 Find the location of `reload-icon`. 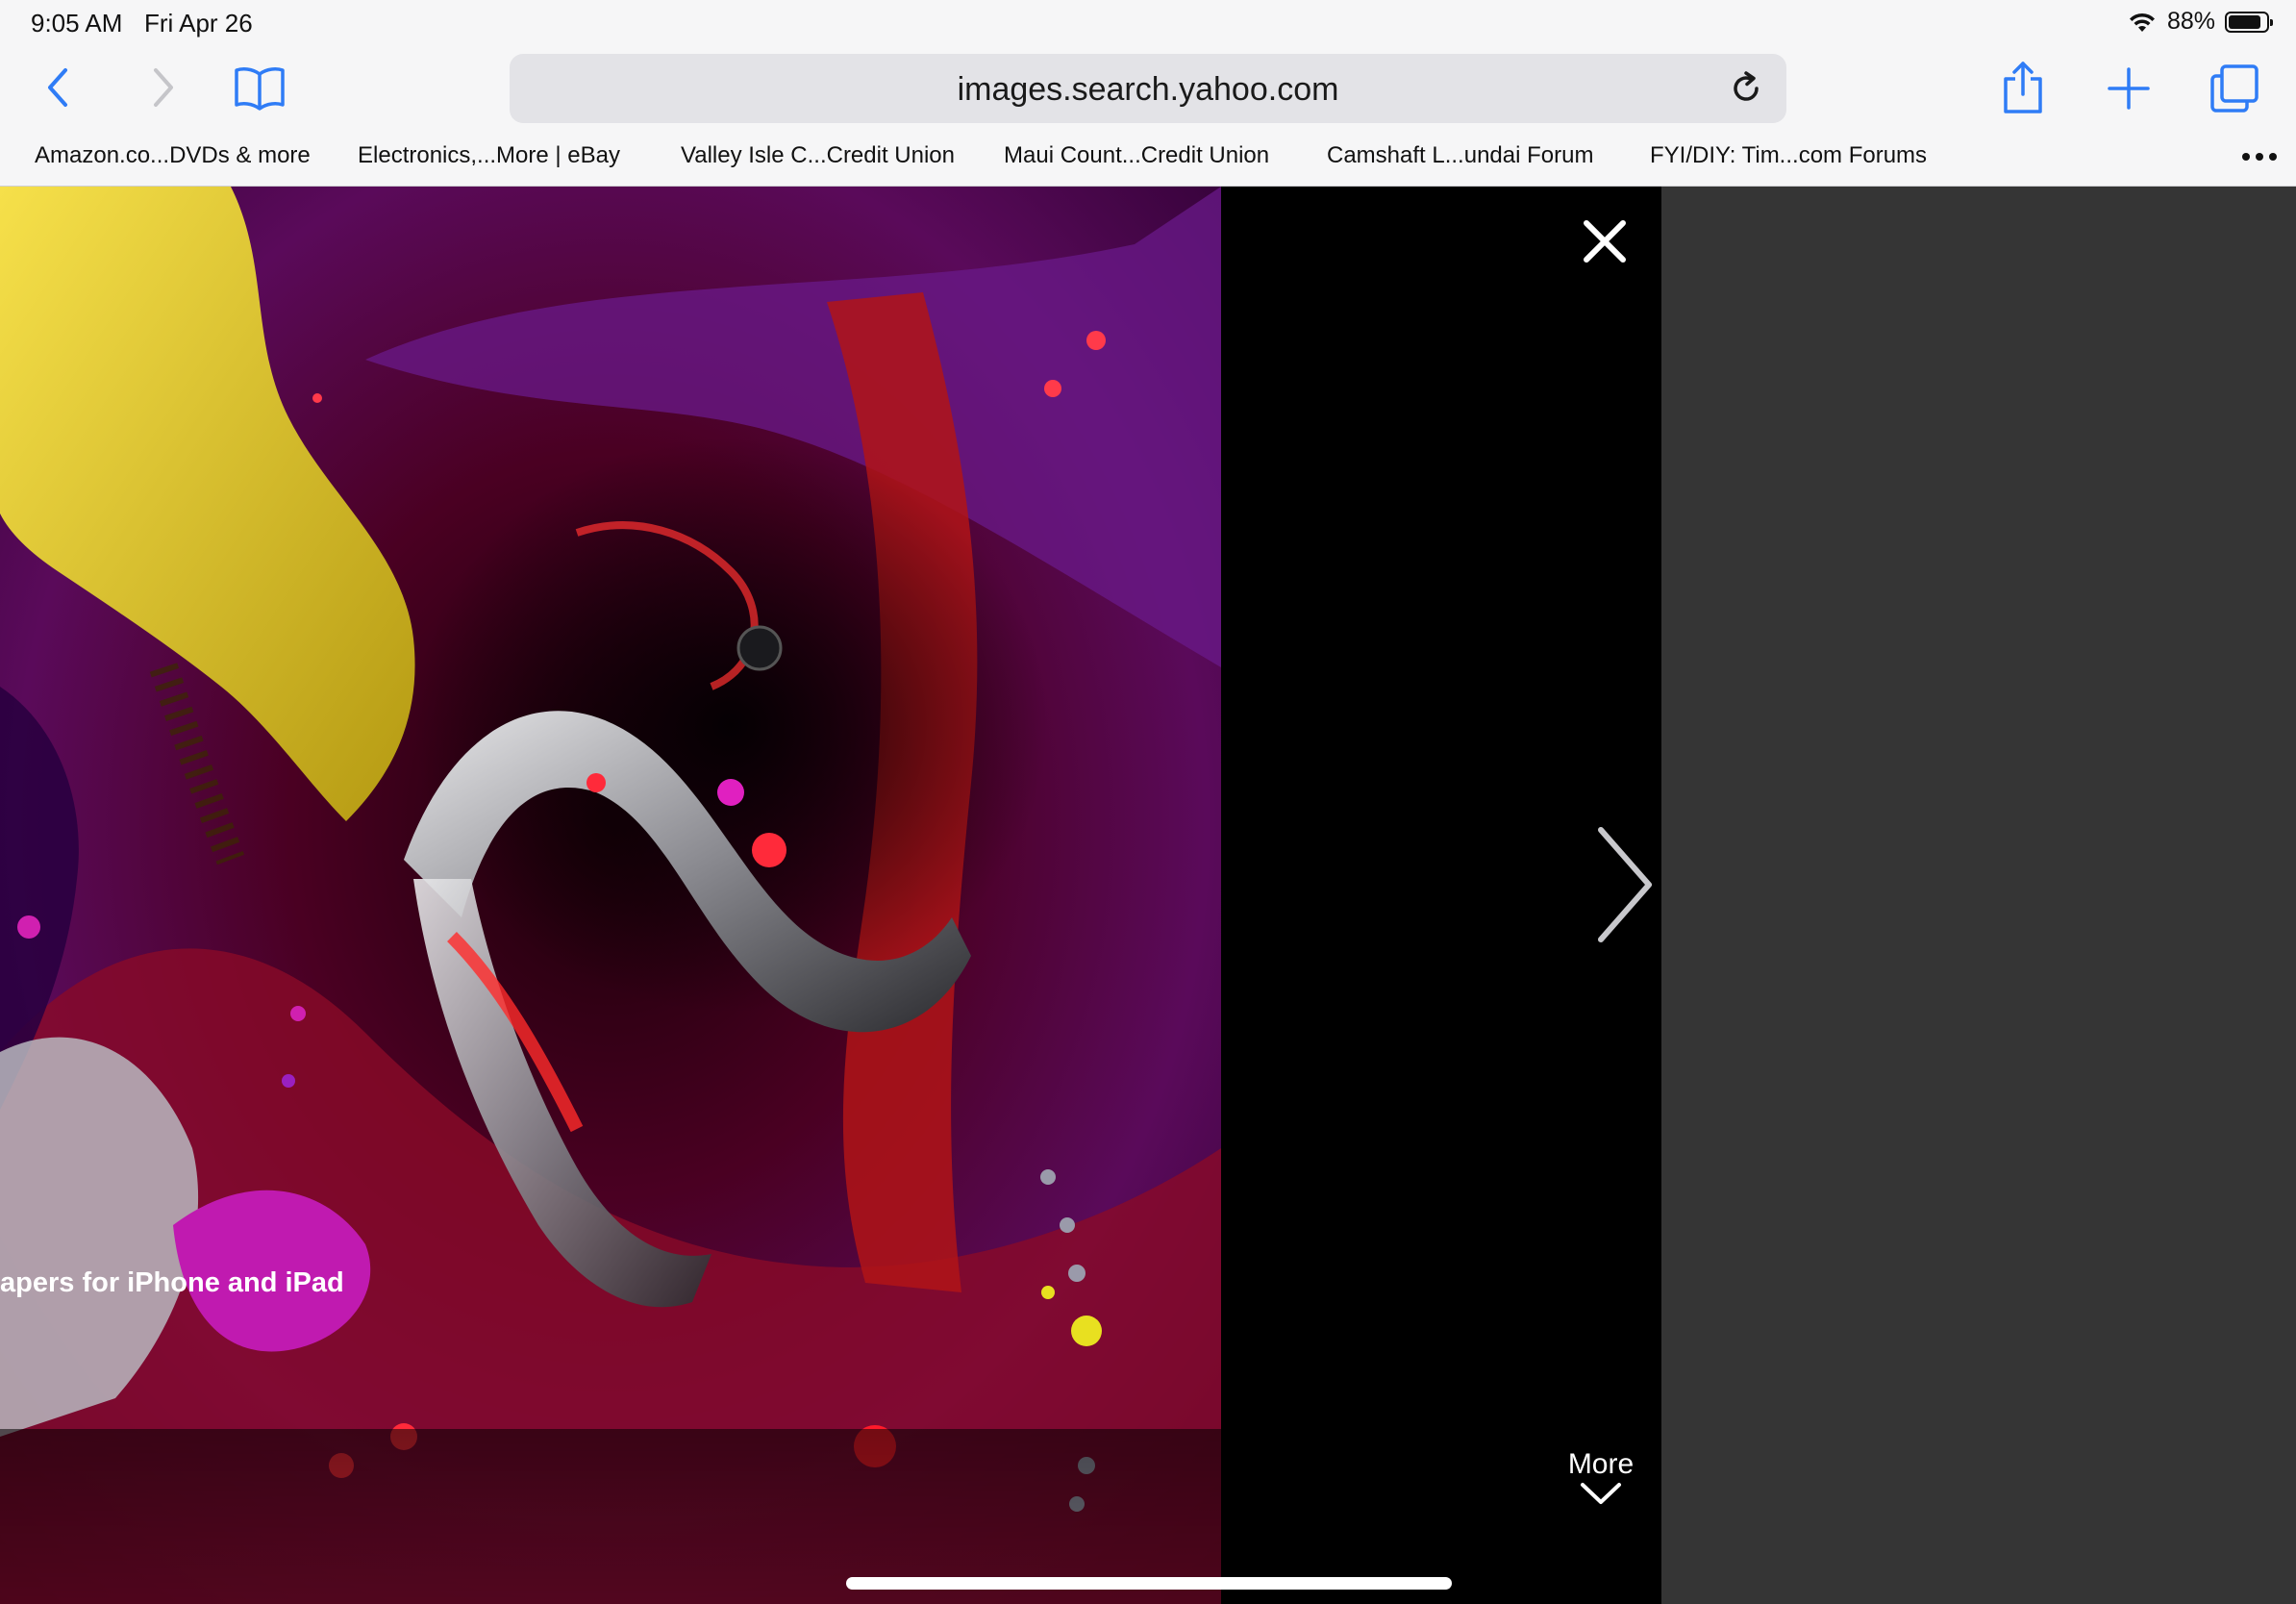

reload-icon is located at coordinates (1746, 91).